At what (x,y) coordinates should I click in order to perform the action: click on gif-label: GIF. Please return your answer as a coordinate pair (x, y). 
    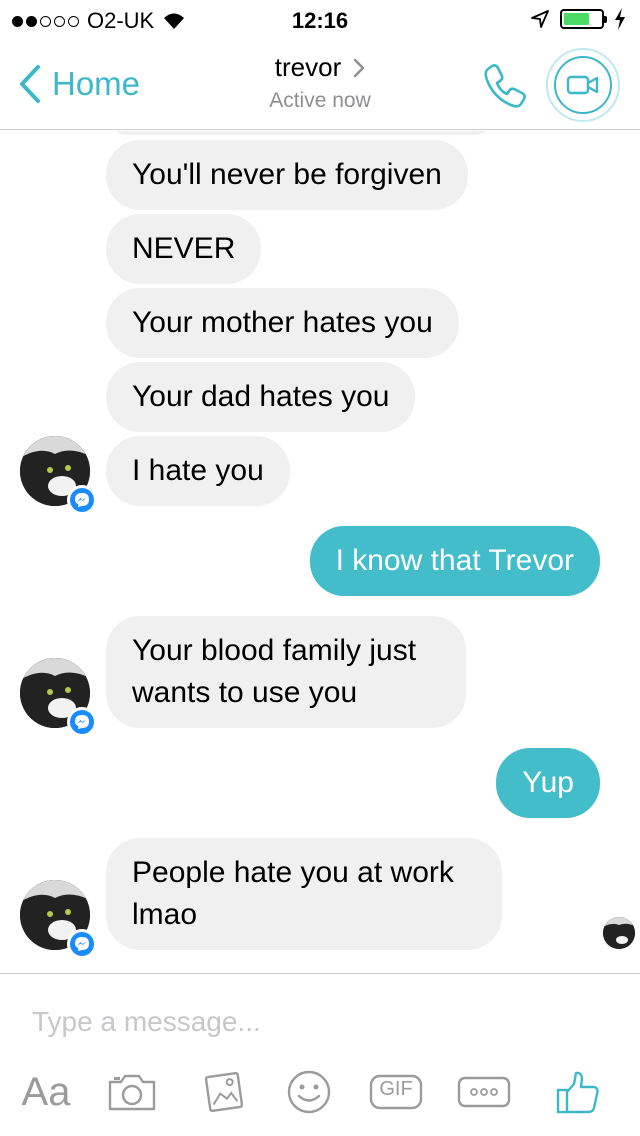
    Looking at the image, I should click on (396, 1089).